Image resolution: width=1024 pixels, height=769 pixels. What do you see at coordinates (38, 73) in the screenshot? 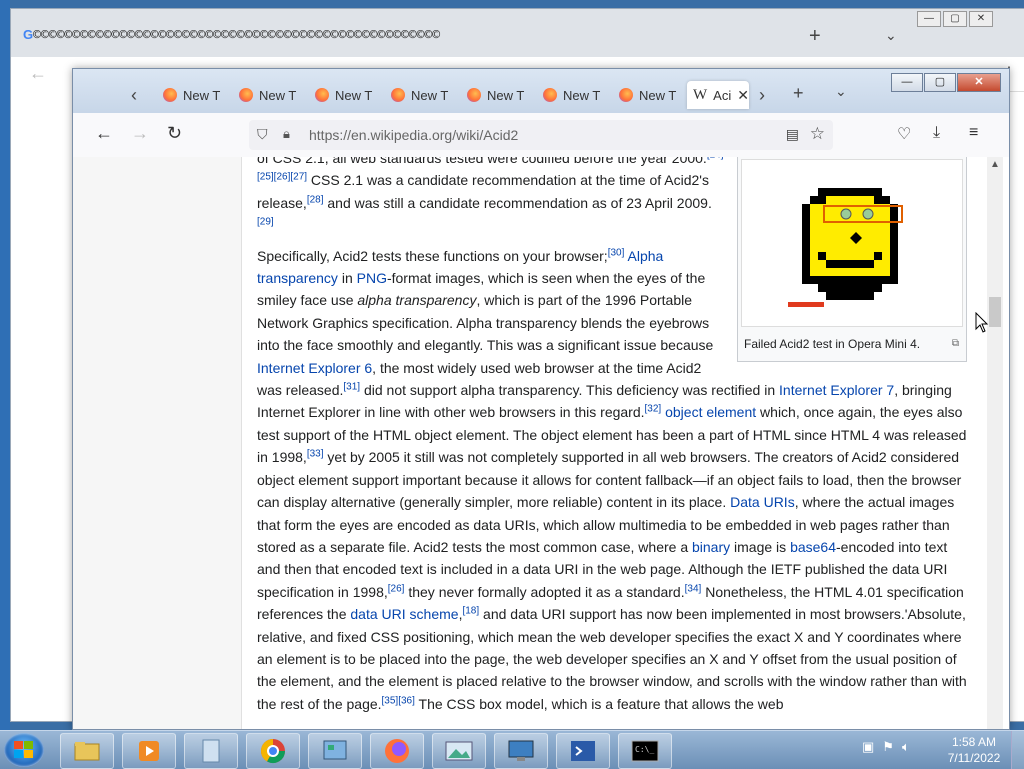
I see `chrome-back-icon: ←` at bounding box center [38, 73].